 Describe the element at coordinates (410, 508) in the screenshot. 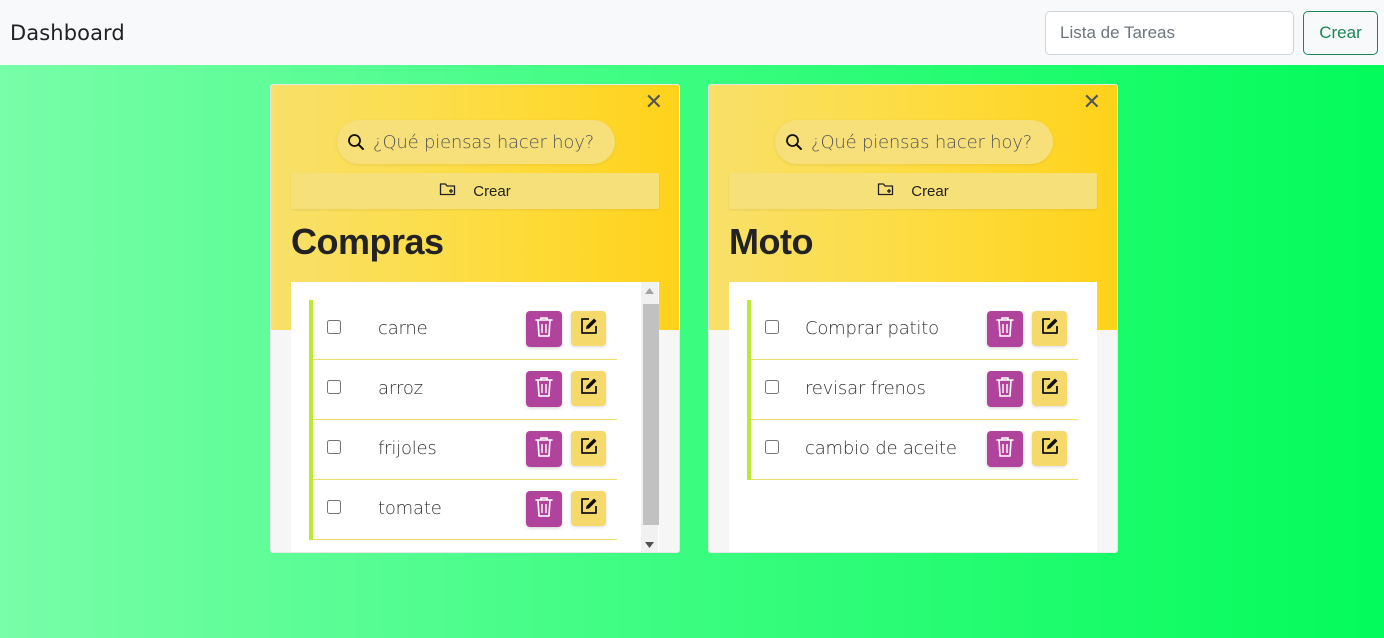

I see `task-text: tomate` at that location.